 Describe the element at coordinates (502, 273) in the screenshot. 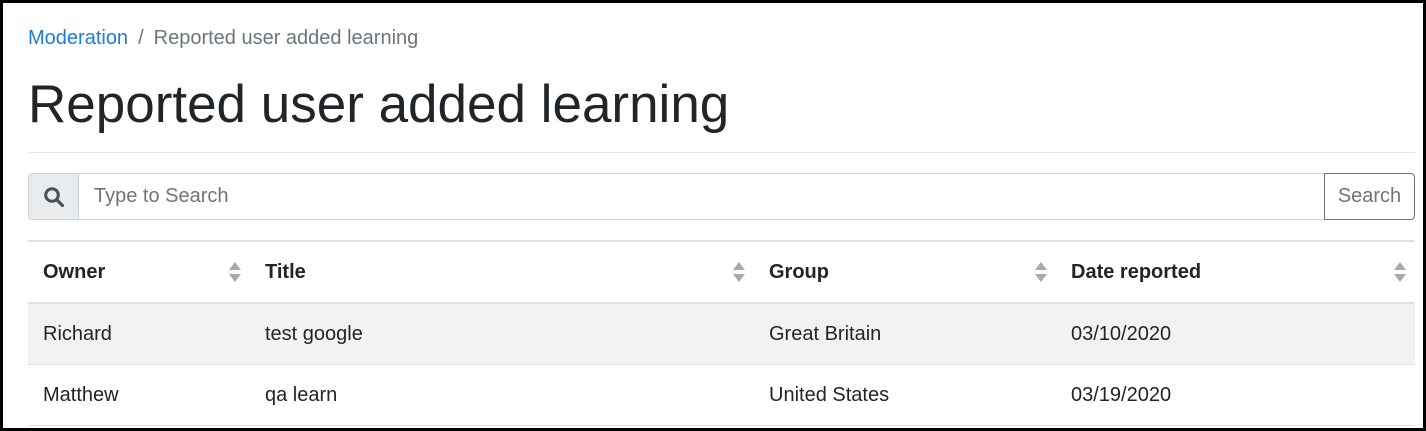

I see `column-header-title: Title` at that location.